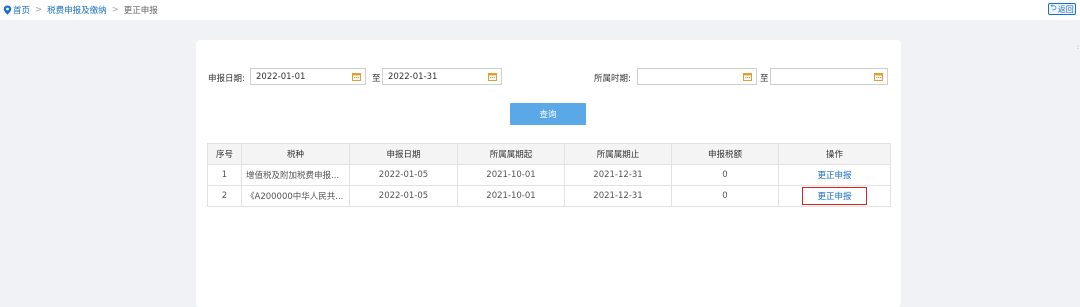  I want to click on declare-end-date-input: 2022-01-31, so click(442, 76).